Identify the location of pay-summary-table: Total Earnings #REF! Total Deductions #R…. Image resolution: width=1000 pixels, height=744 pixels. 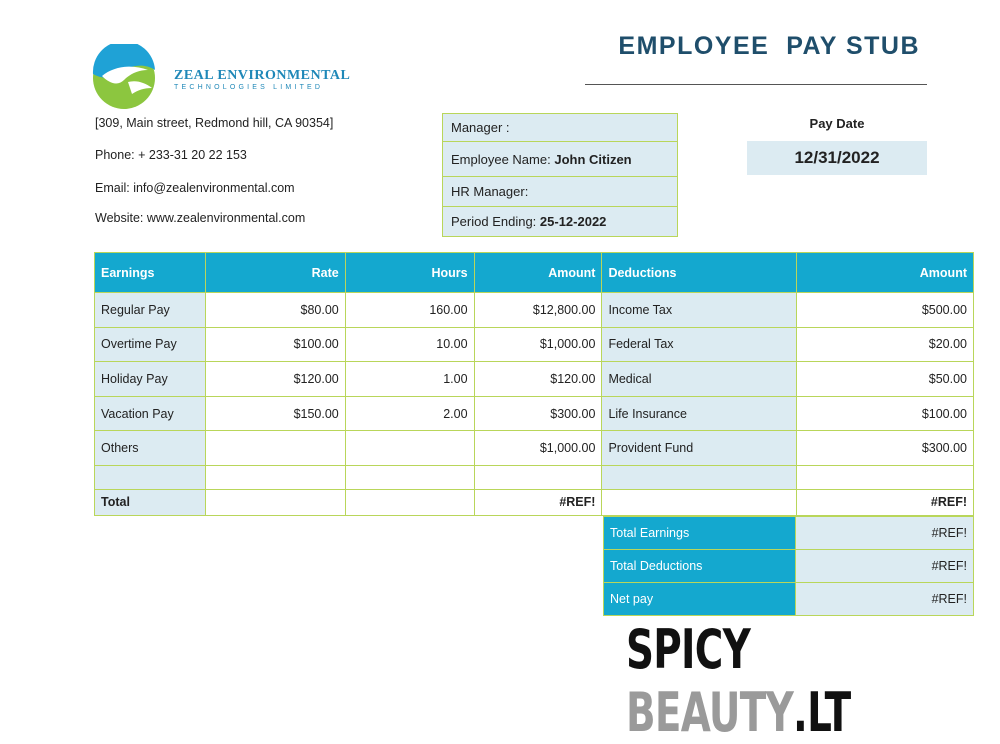
(788, 566).